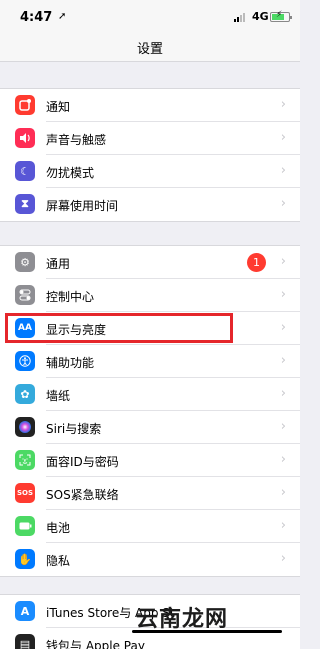 The height and width of the screenshot is (649, 320). Describe the element at coordinates (150, 17) in the screenshot. I see `status-bar: 4:47 ➚ 4G ⚡` at that location.